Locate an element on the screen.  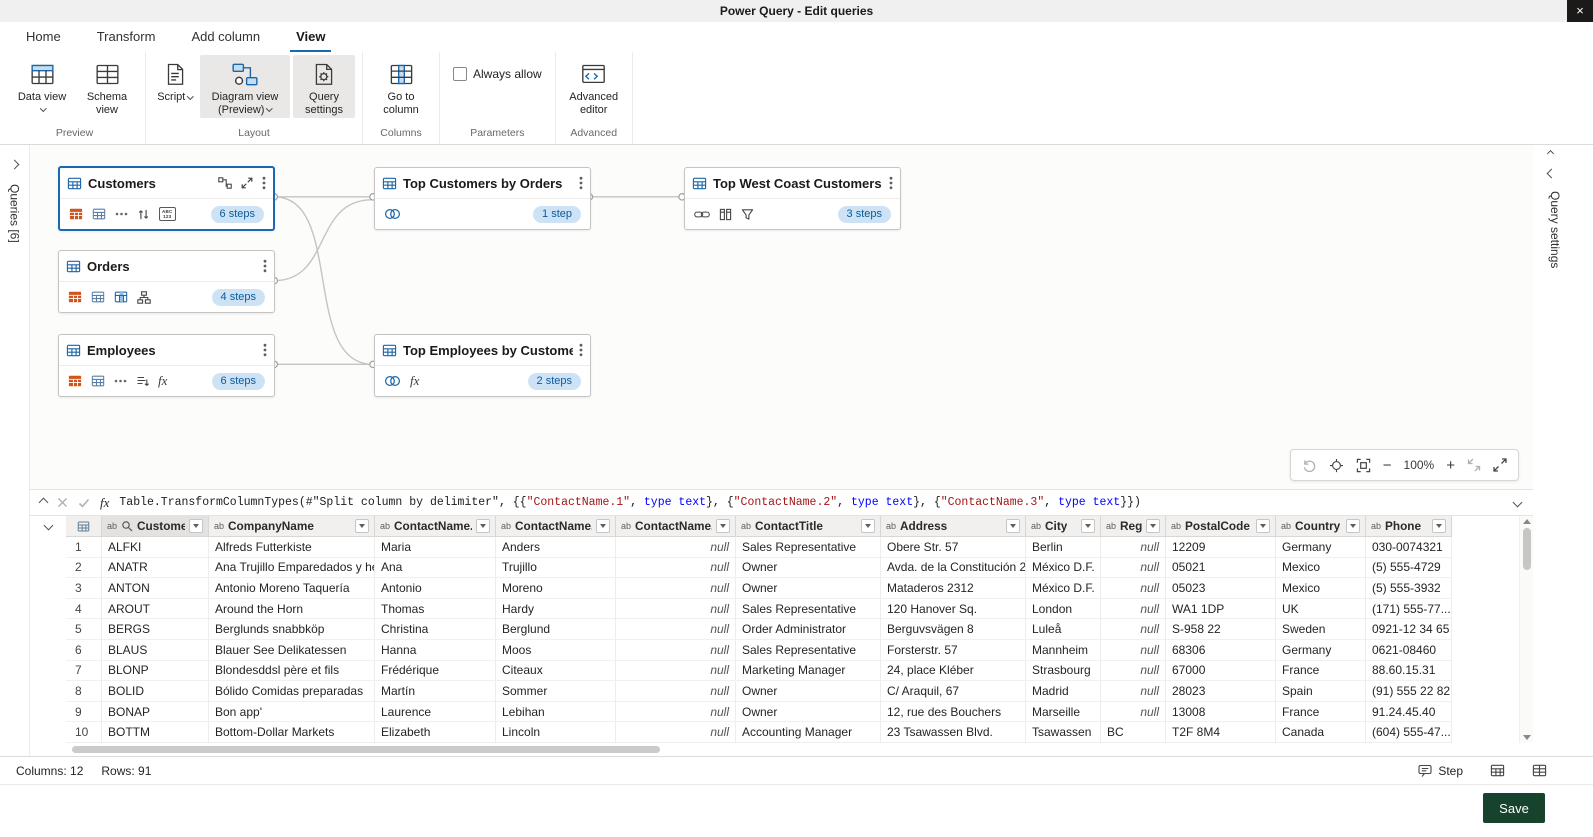
steps-badge: 6 steps is located at coordinates (238, 381).